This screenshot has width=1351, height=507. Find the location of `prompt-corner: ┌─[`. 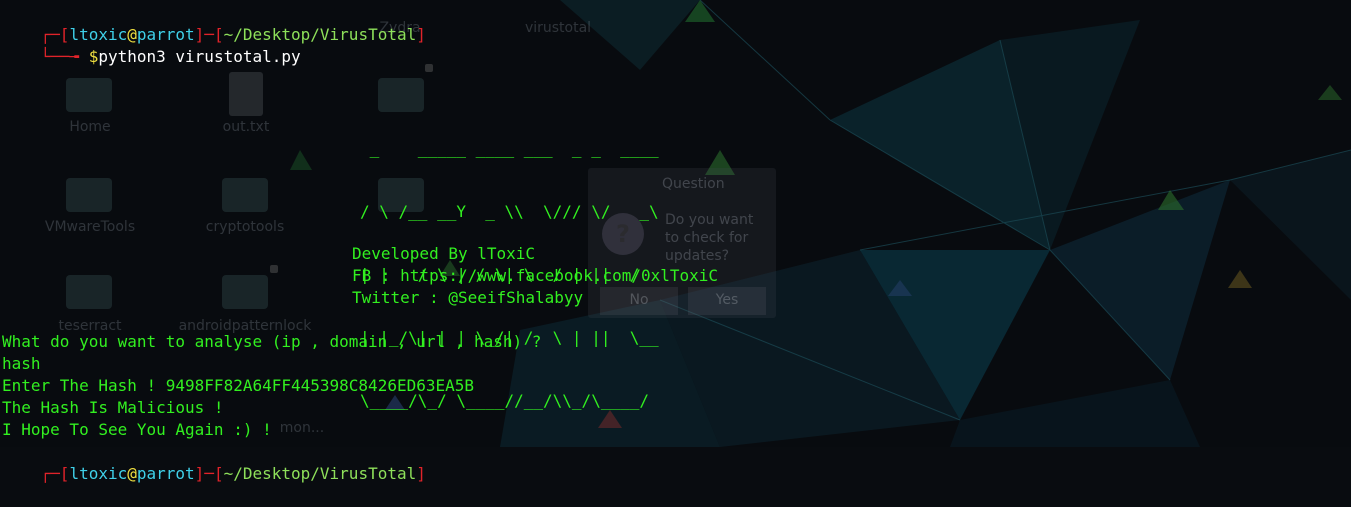

prompt-corner: ┌─[ is located at coordinates (55, 473).